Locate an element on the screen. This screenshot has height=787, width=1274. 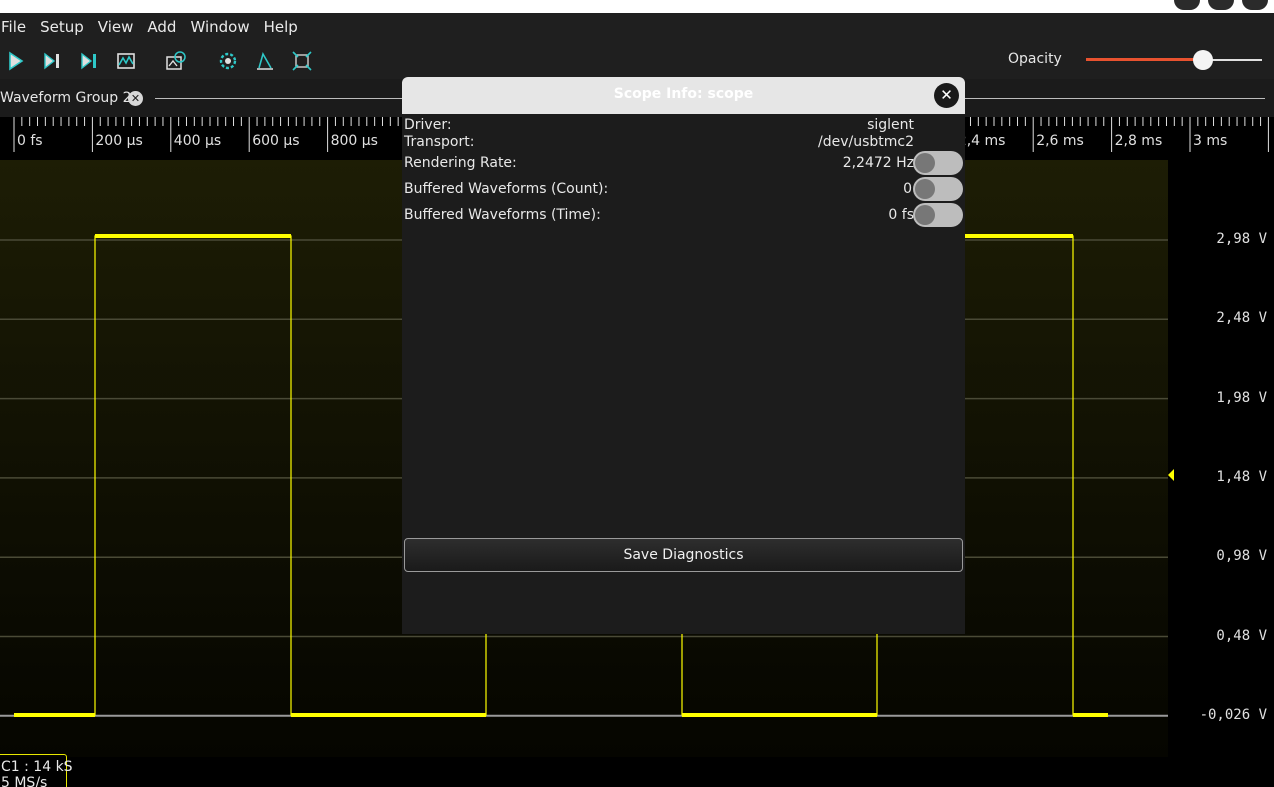
time-tick-label: 2,6 ms is located at coordinates (1060, 141).